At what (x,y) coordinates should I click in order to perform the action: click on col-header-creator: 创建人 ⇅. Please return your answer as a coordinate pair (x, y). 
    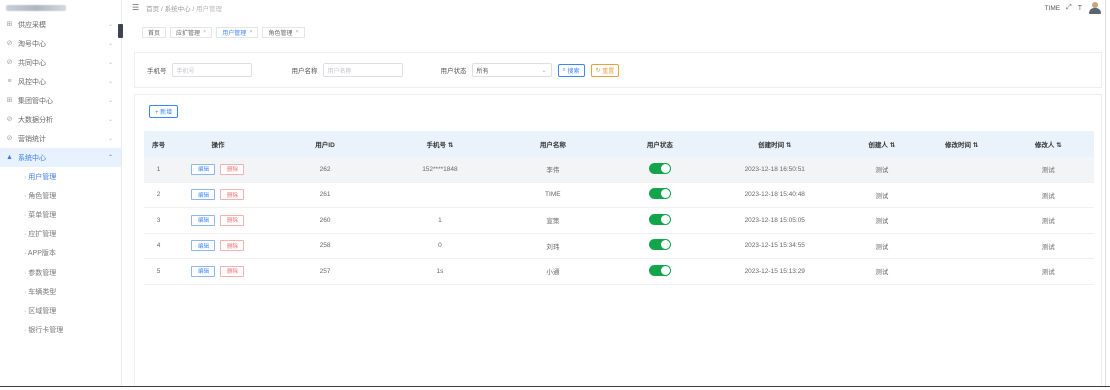
    Looking at the image, I should click on (882, 144).